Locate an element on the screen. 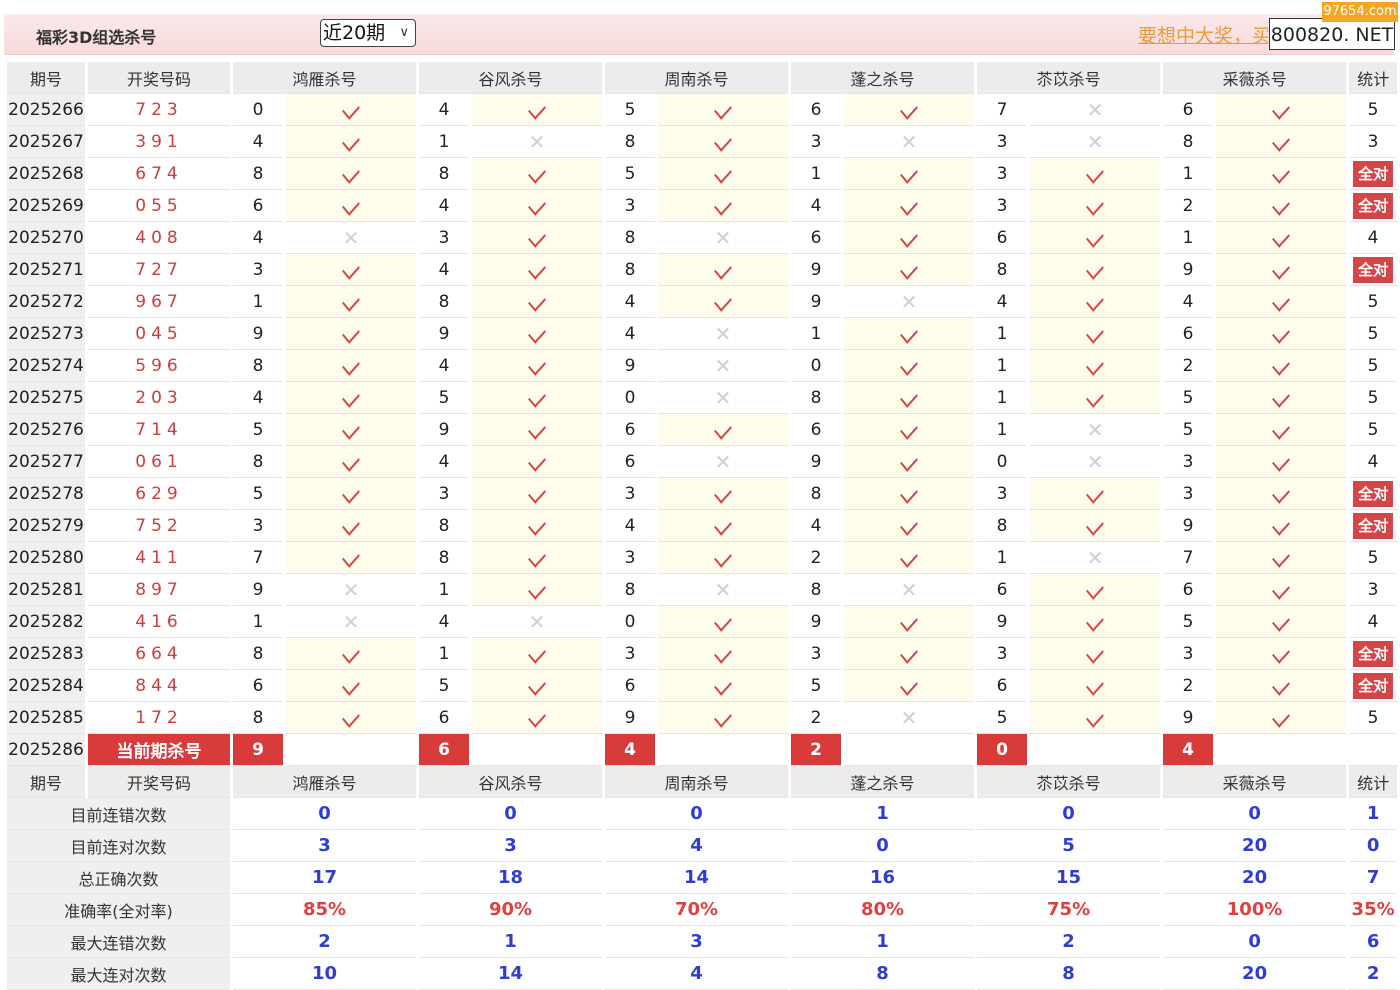 Image resolution: width=1400 pixels, height=990 pixels. current-kill-number: 4 is located at coordinates (630, 750).